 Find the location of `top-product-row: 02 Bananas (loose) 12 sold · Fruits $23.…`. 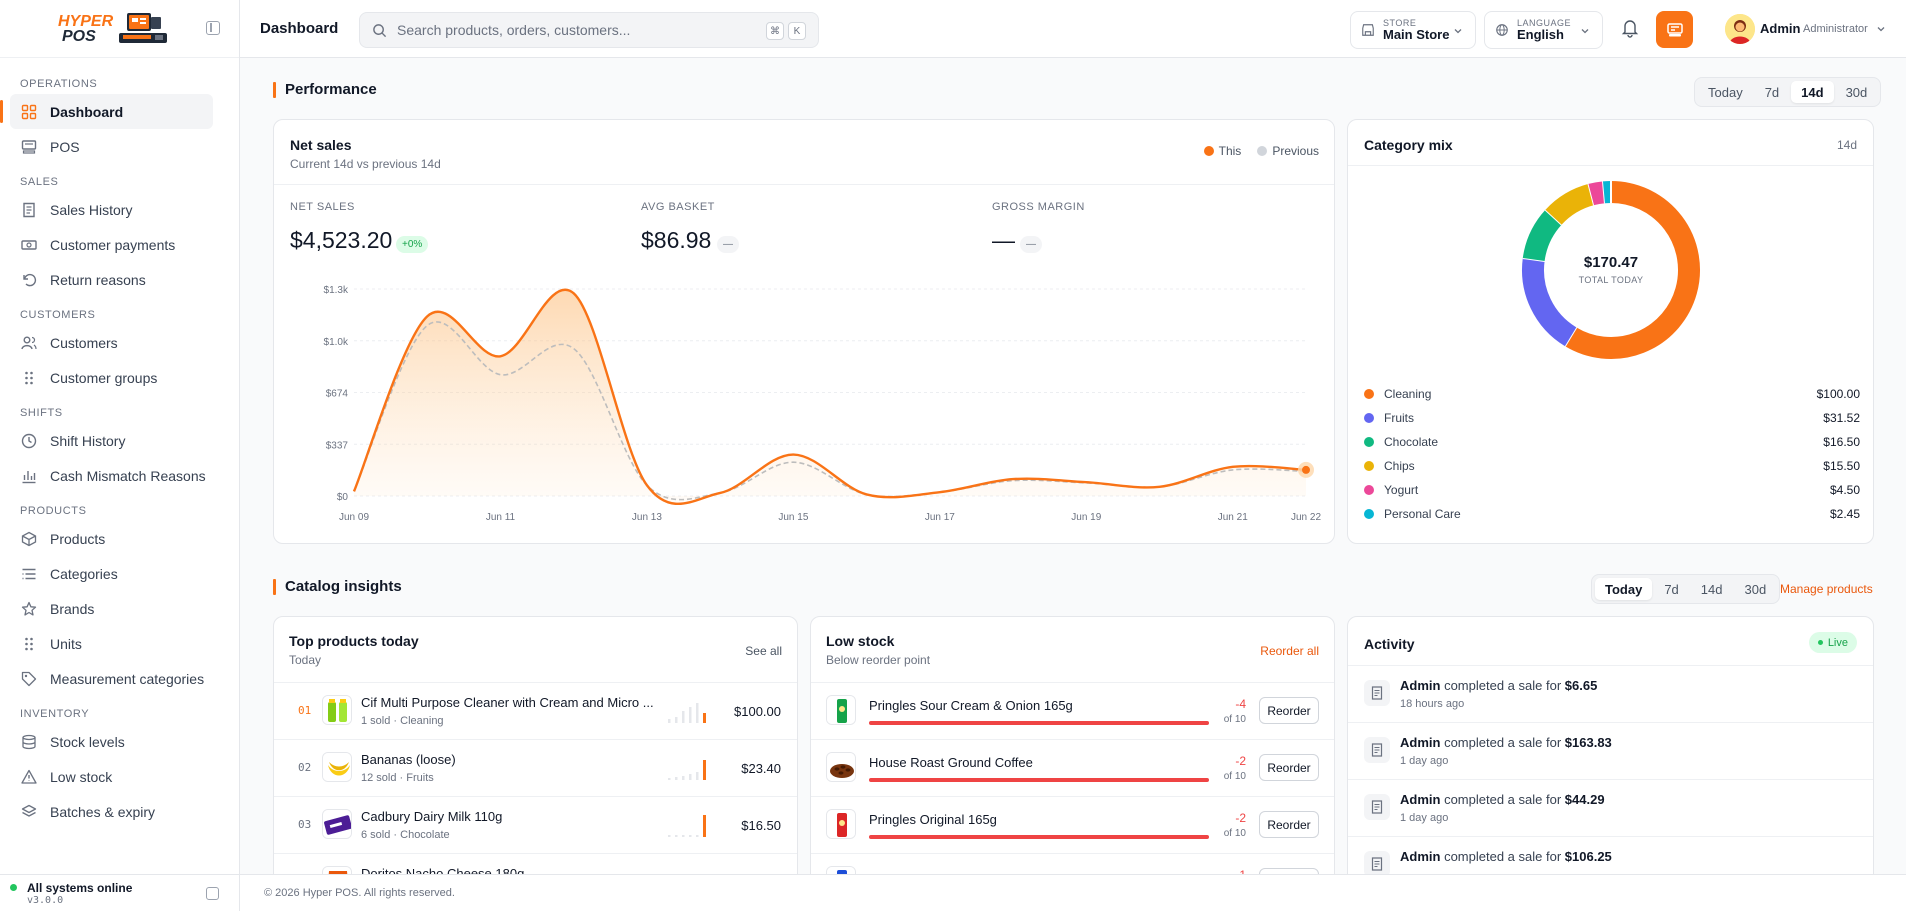

top-product-row: 02 Bananas (loose) 12 sold · Fruits $23.… is located at coordinates (535, 767).